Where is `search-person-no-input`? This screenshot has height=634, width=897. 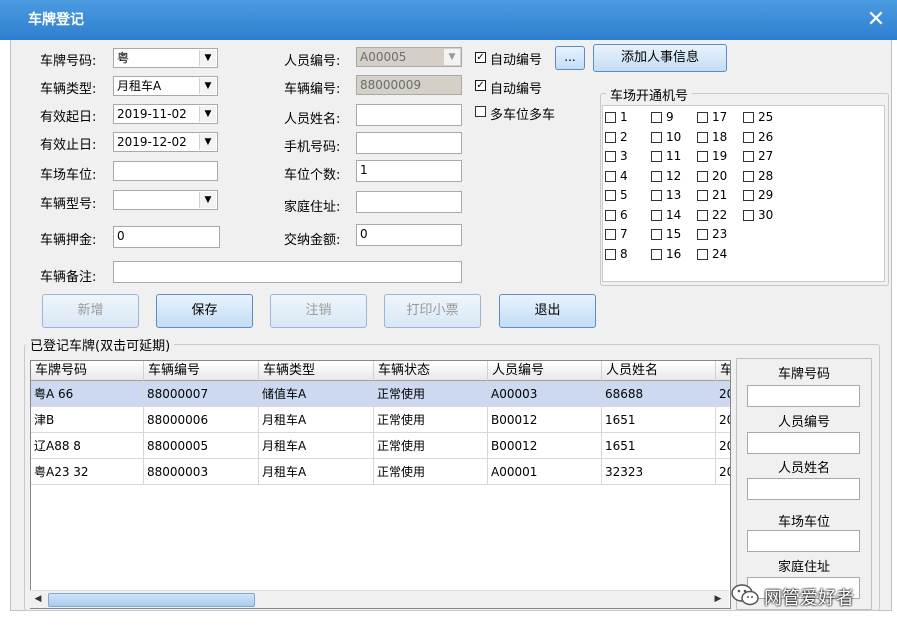 search-person-no-input is located at coordinates (803, 443).